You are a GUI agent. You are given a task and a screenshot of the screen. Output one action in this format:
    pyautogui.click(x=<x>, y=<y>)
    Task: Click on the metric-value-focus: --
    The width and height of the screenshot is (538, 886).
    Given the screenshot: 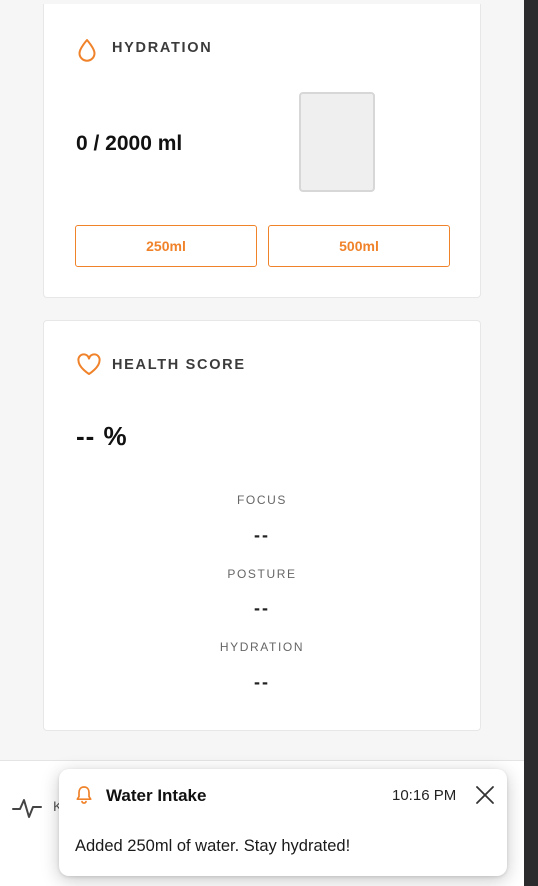 What is the action you would take?
    pyautogui.click(x=262, y=535)
    